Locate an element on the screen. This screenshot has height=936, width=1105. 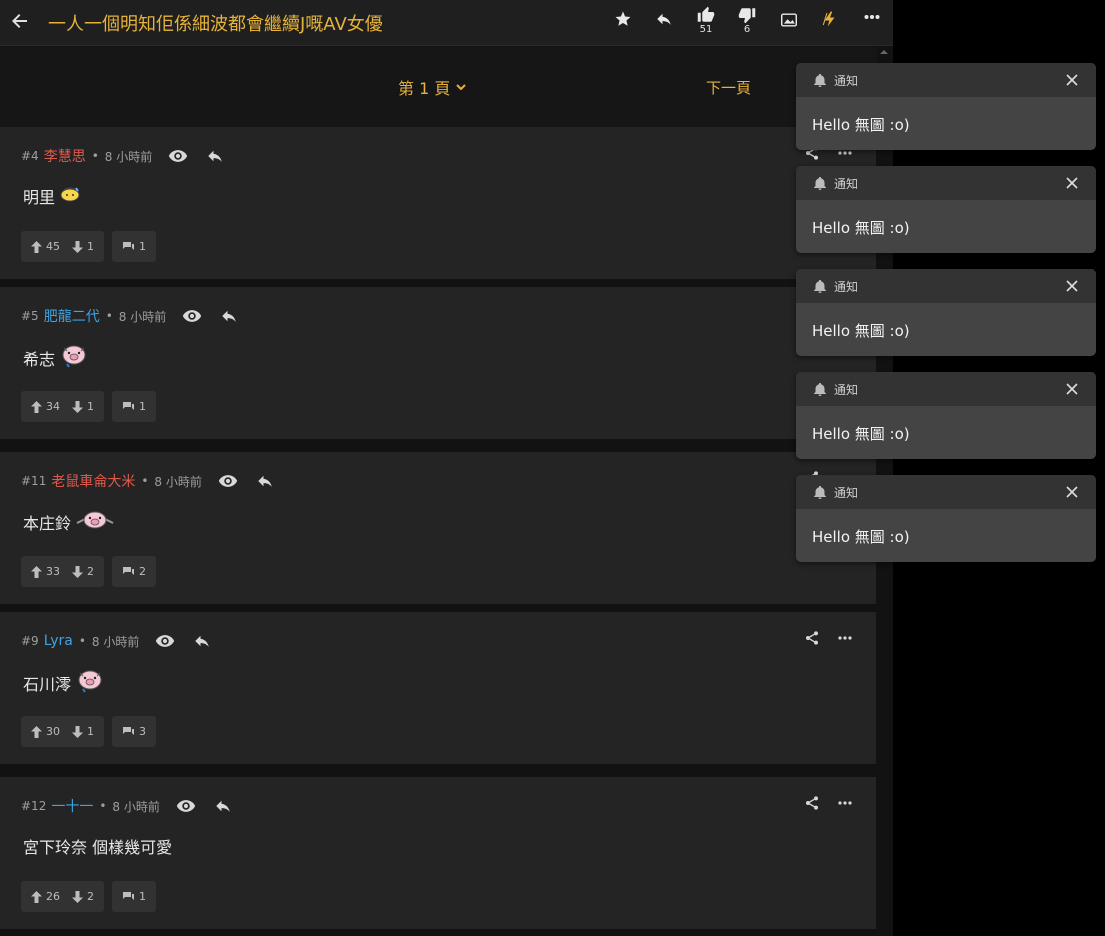
upvote-count: 30 is located at coordinates (53, 731).